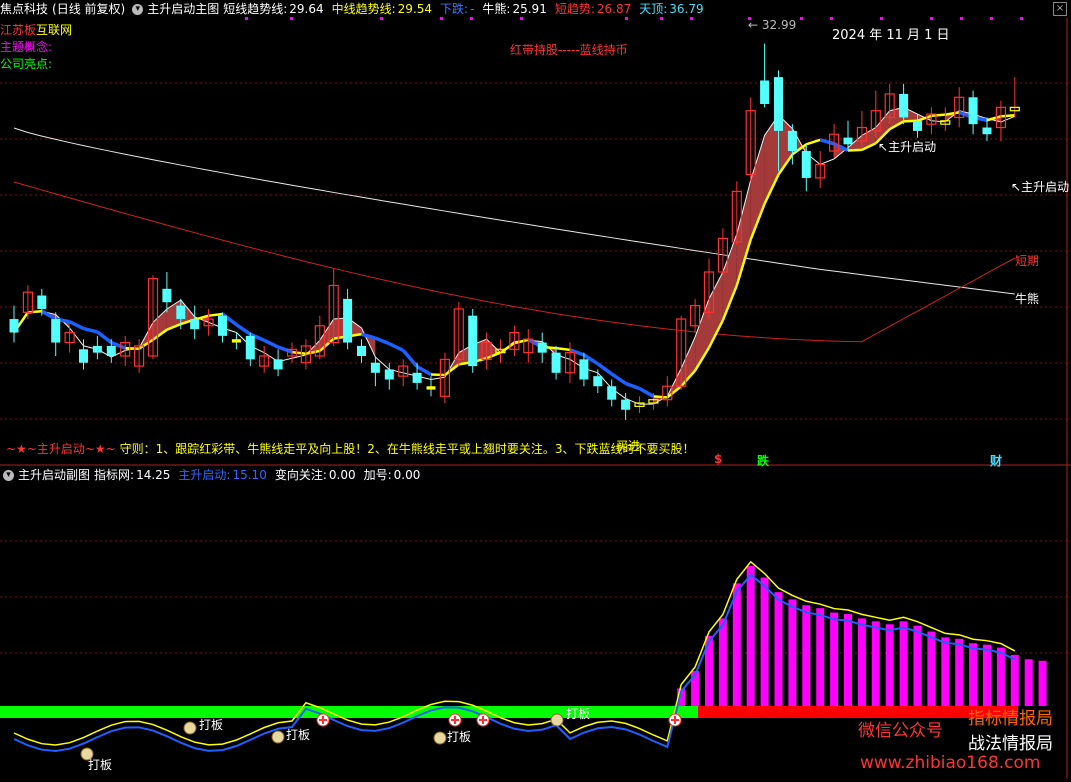 The width and height of the screenshot is (1071, 782). What do you see at coordinates (415, 9) in the screenshot?
I see `main-indicator-item-value: 29.54` at bounding box center [415, 9].